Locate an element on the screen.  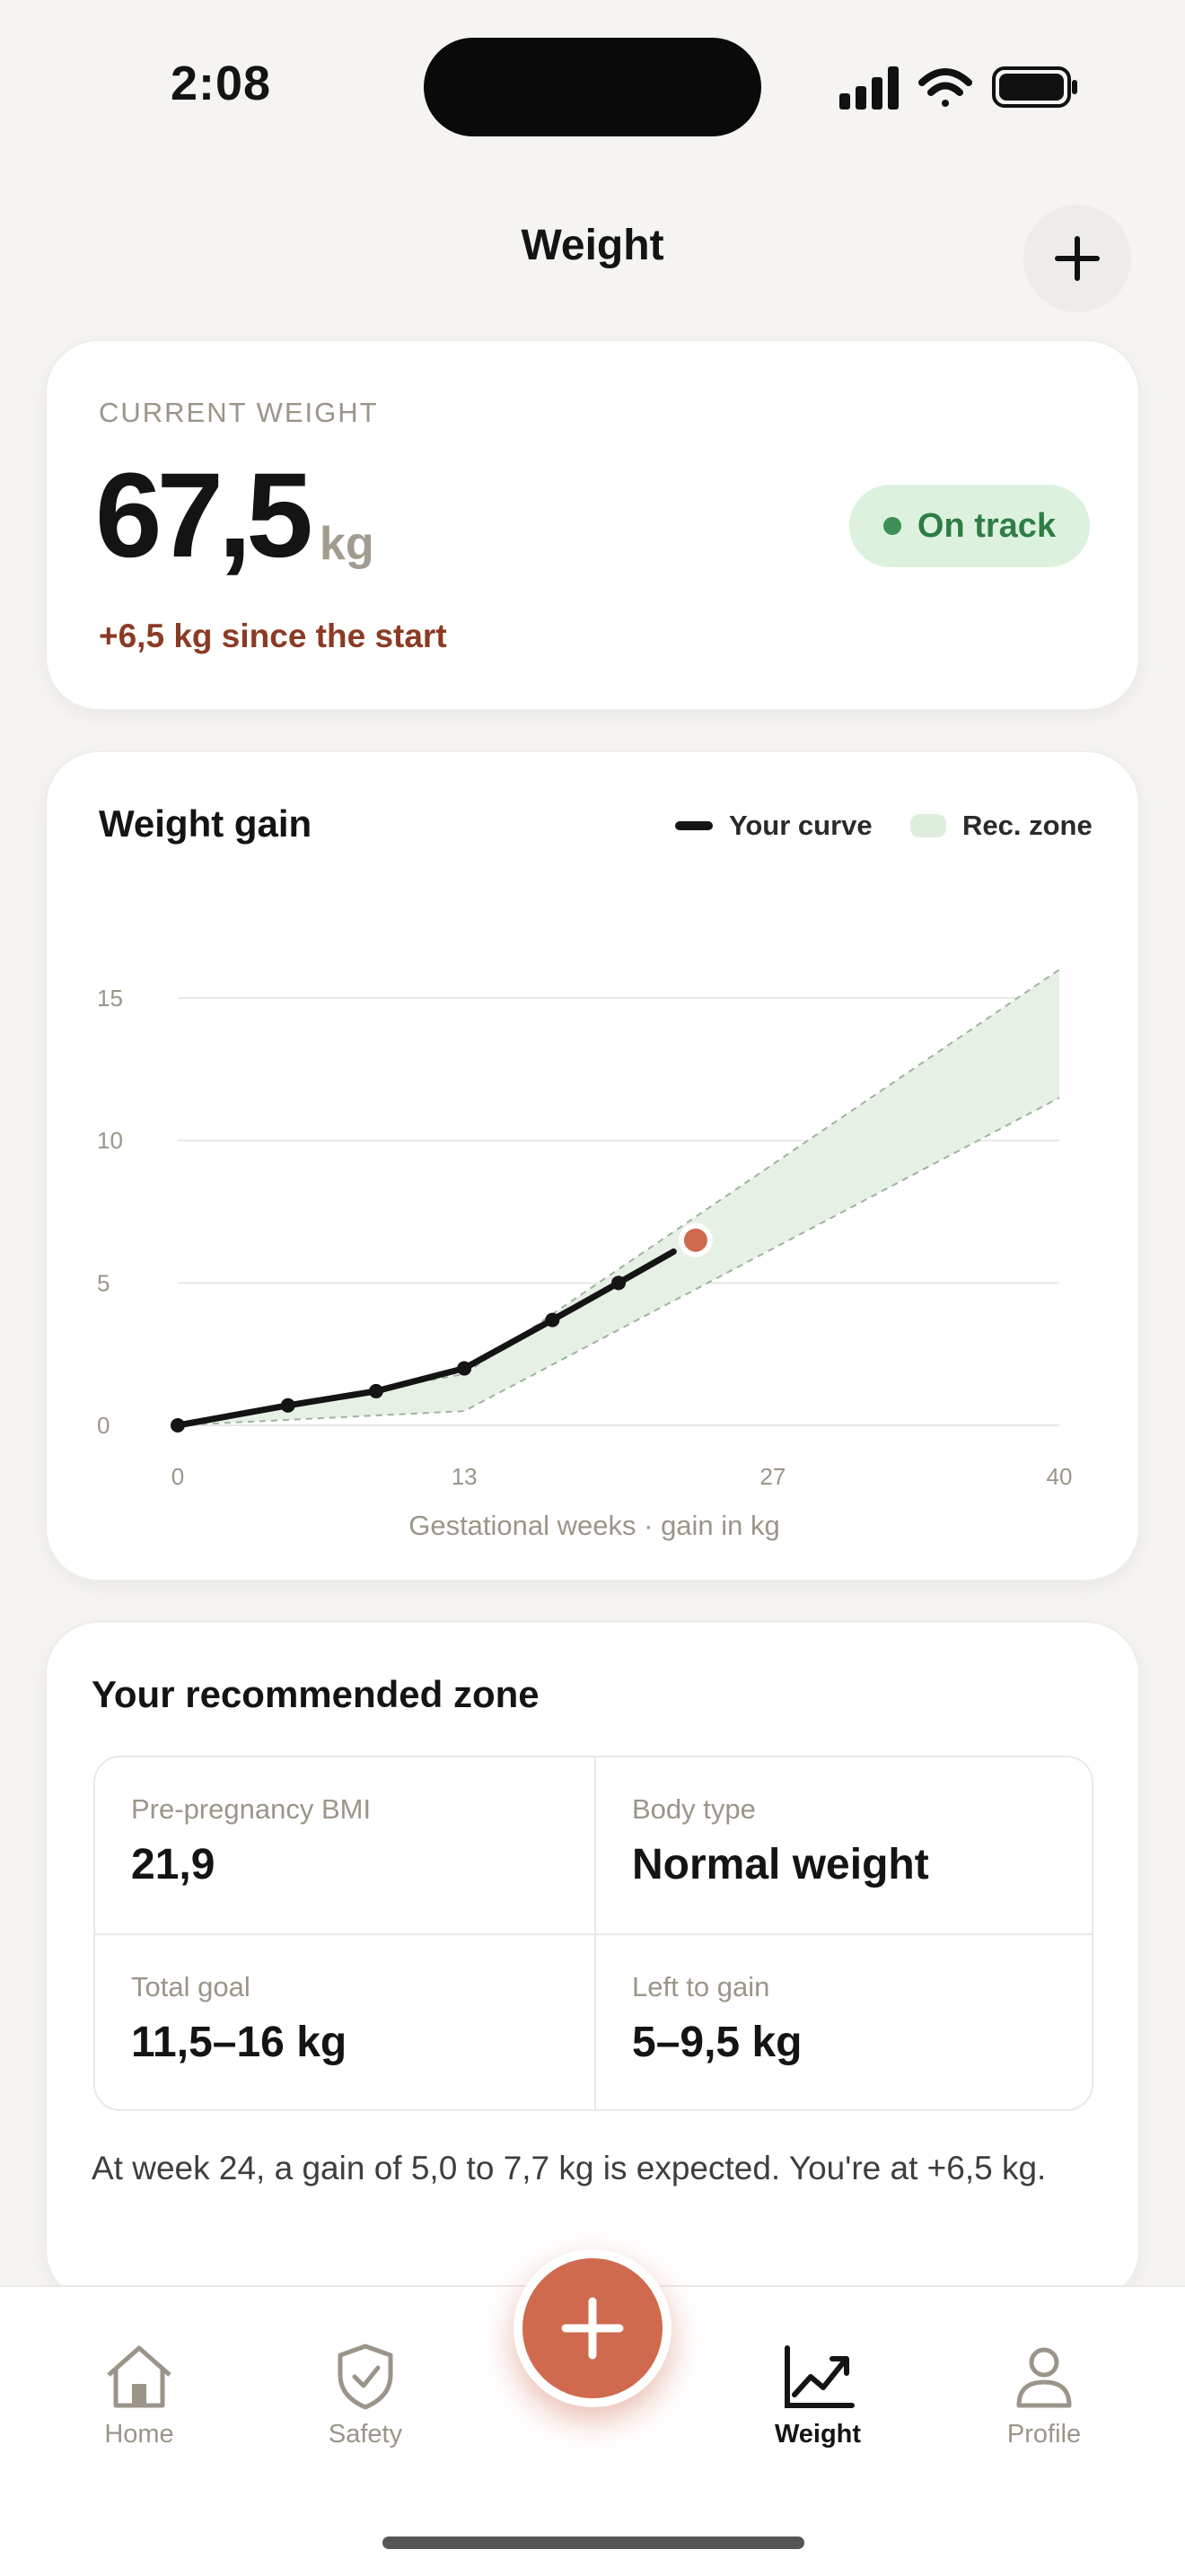
person-icon is located at coordinates (1044, 2377).